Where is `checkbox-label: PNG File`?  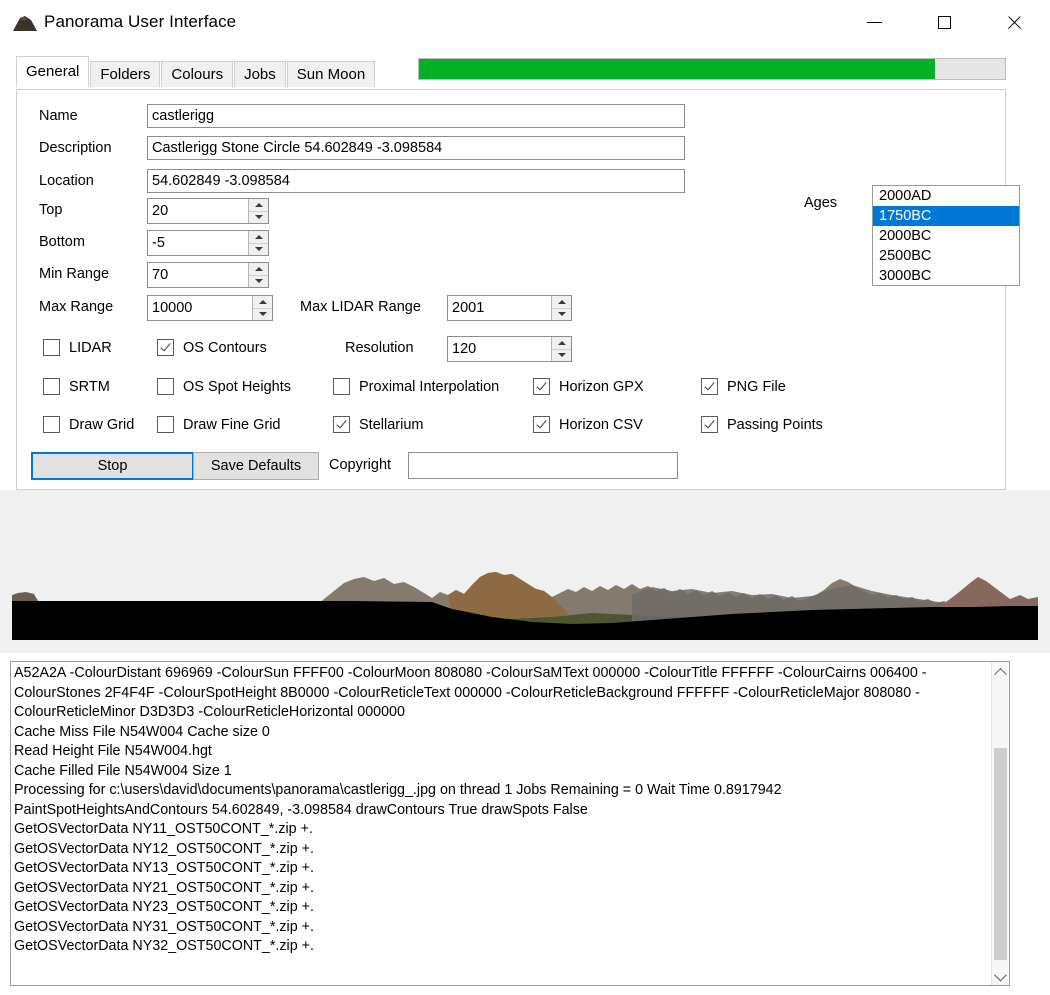
checkbox-label: PNG File is located at coordinates (756, 386).